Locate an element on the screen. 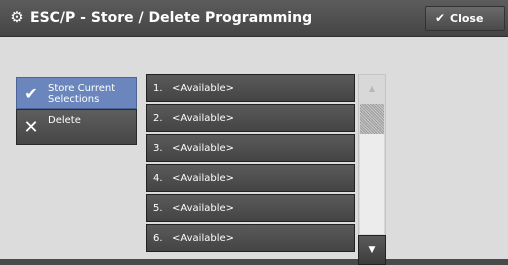  close-button-label: Close is located at coordinates (467, 18).